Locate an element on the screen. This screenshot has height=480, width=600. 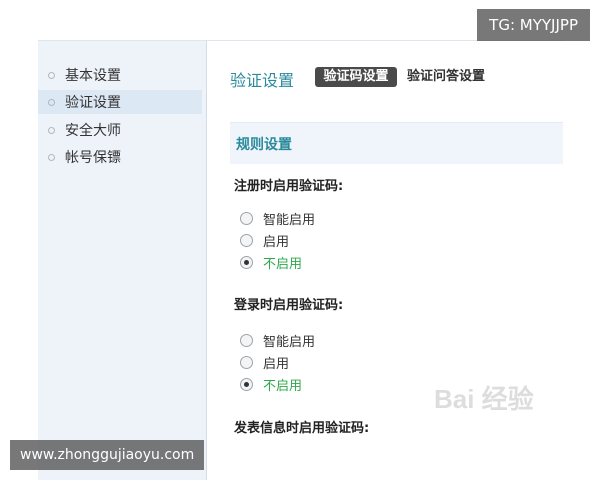
post-captcha-label: 发表信息时启用验证码: is located at coordinates (302, 428).